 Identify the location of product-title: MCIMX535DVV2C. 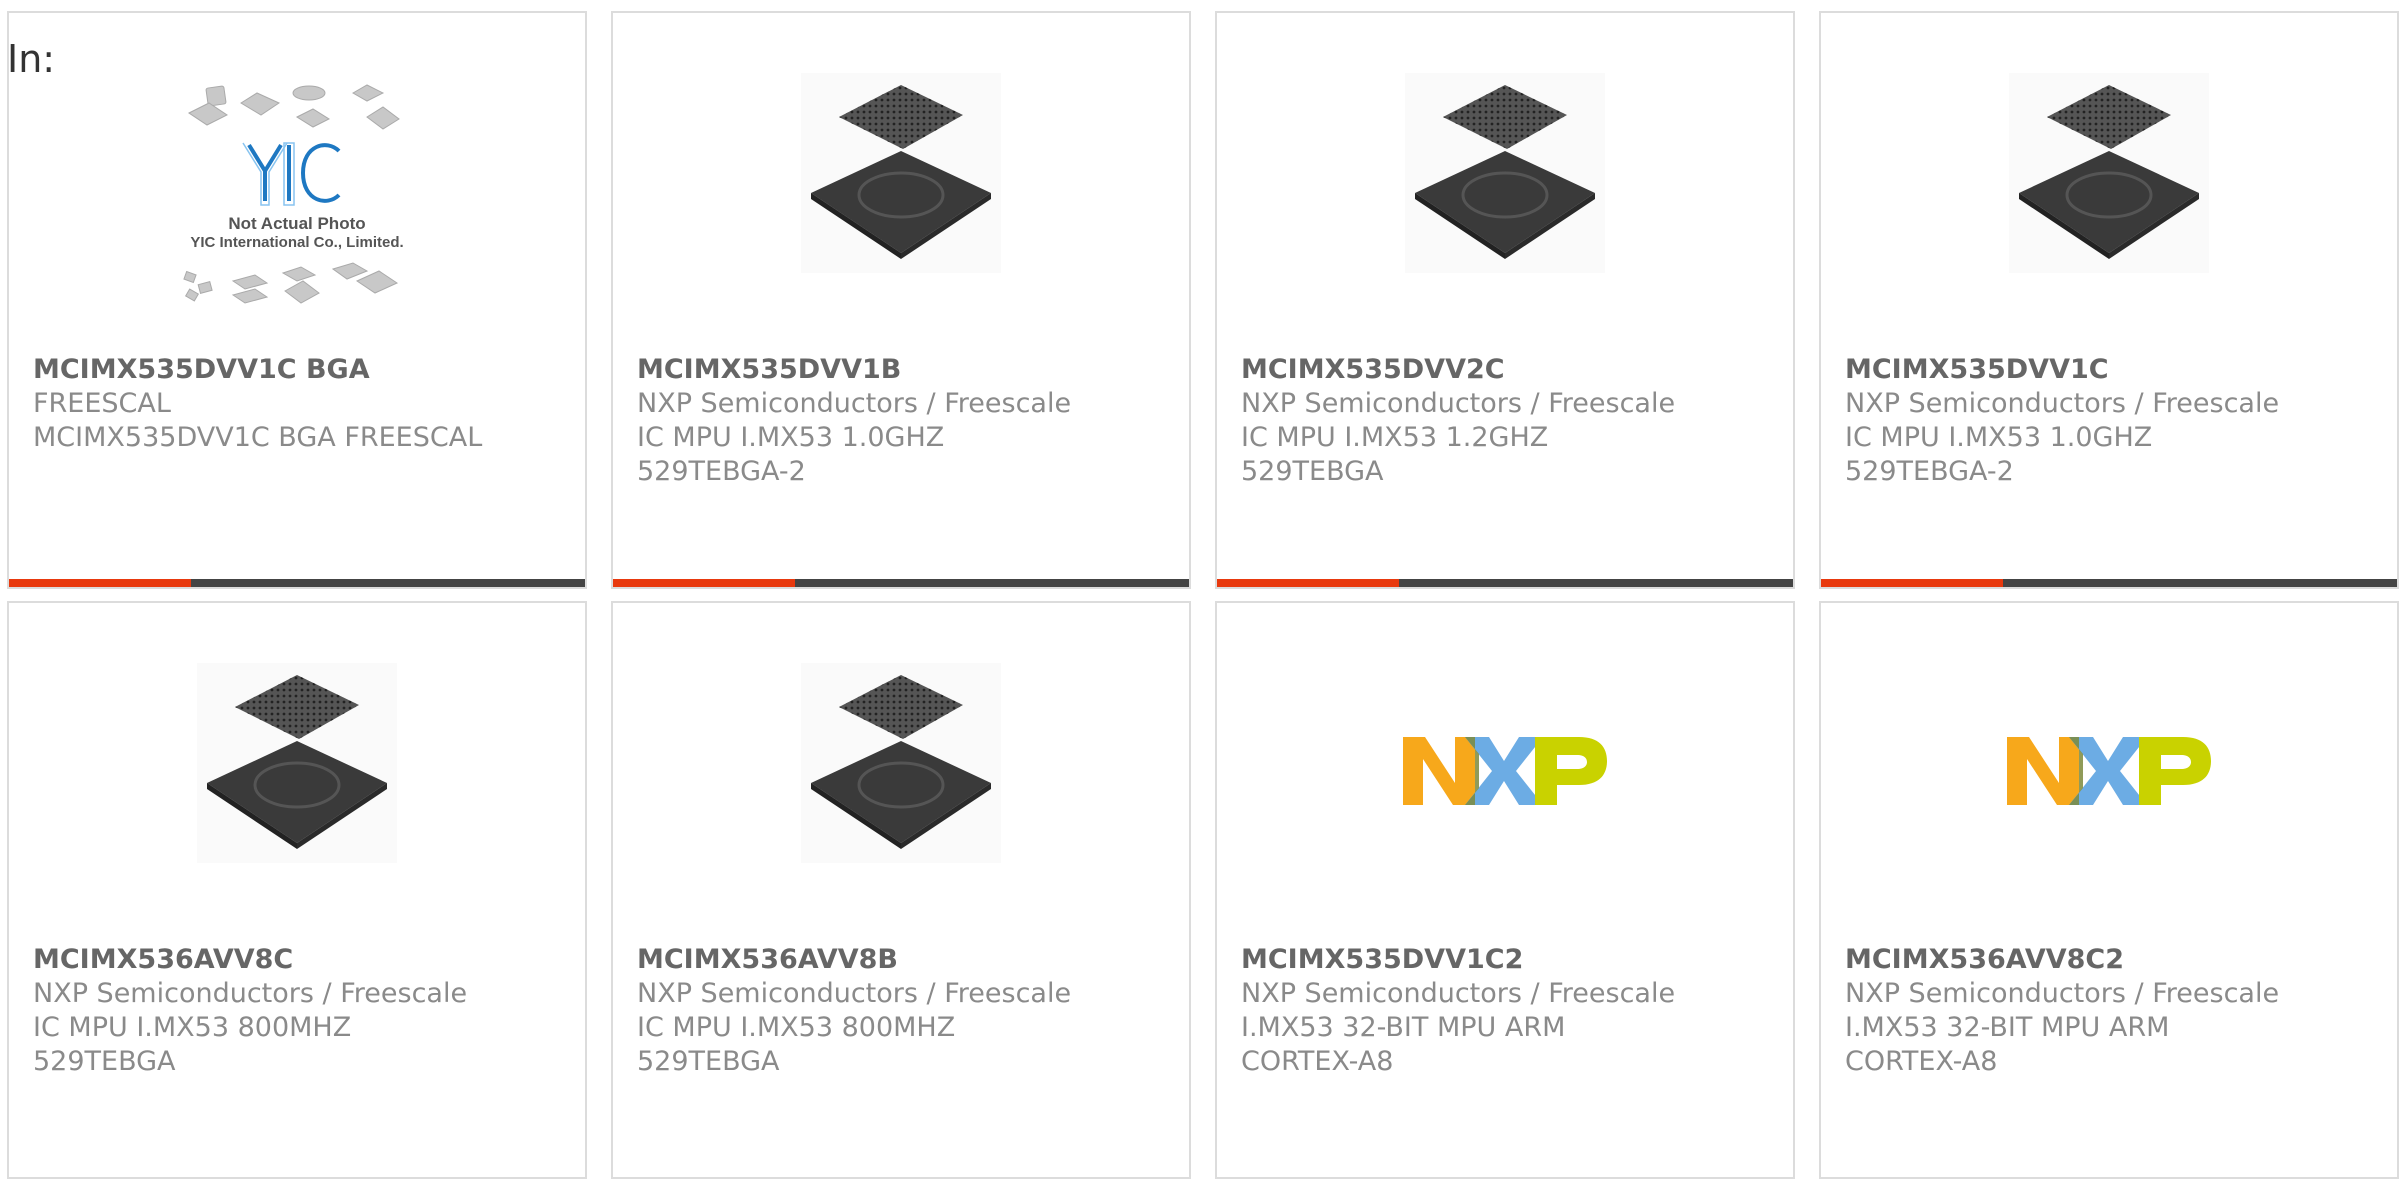
(1509, 370).